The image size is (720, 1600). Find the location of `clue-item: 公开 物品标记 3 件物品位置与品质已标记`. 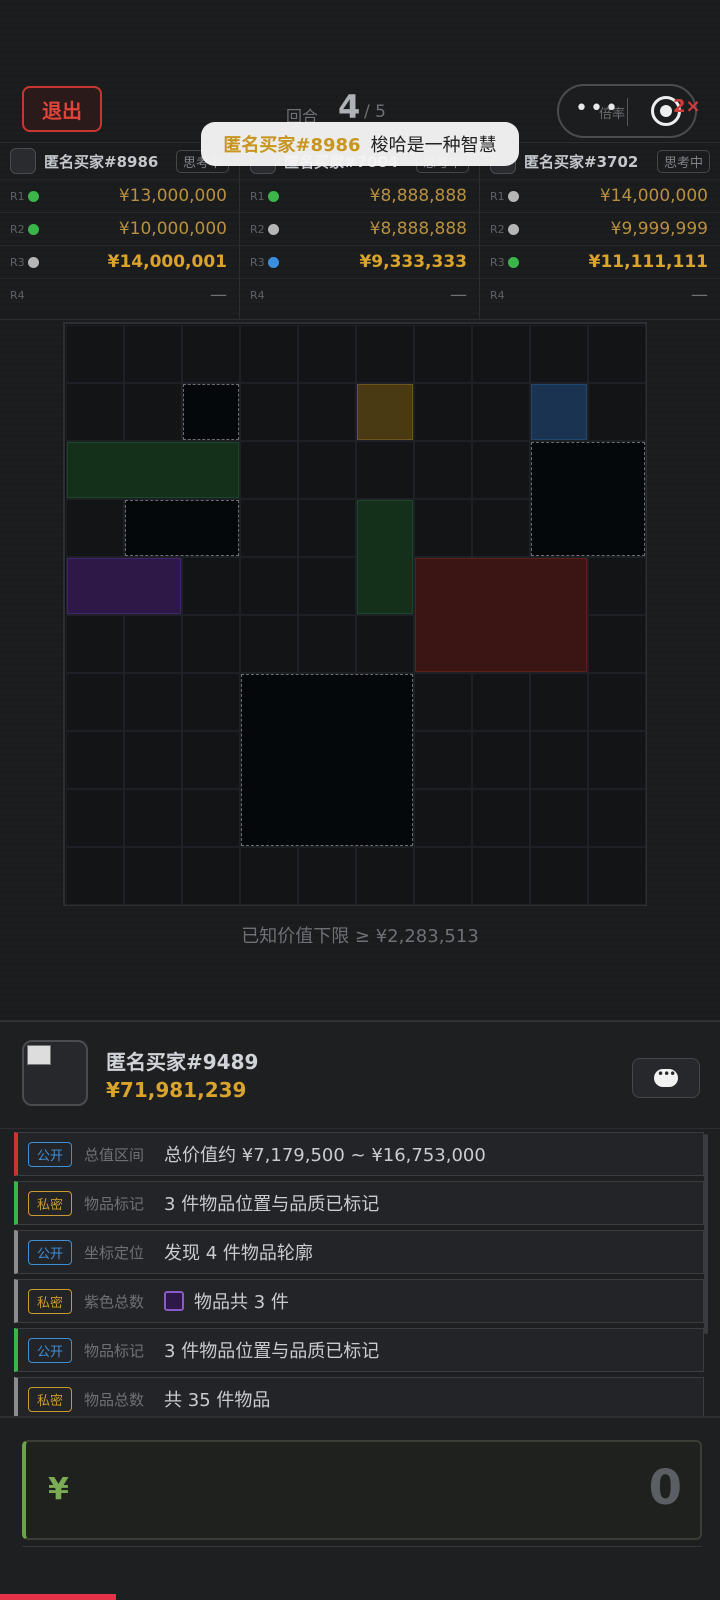

clue-item: 公开 物品标记 3 件物品位置与品质已标记 is located at coordinates (359, 1350).